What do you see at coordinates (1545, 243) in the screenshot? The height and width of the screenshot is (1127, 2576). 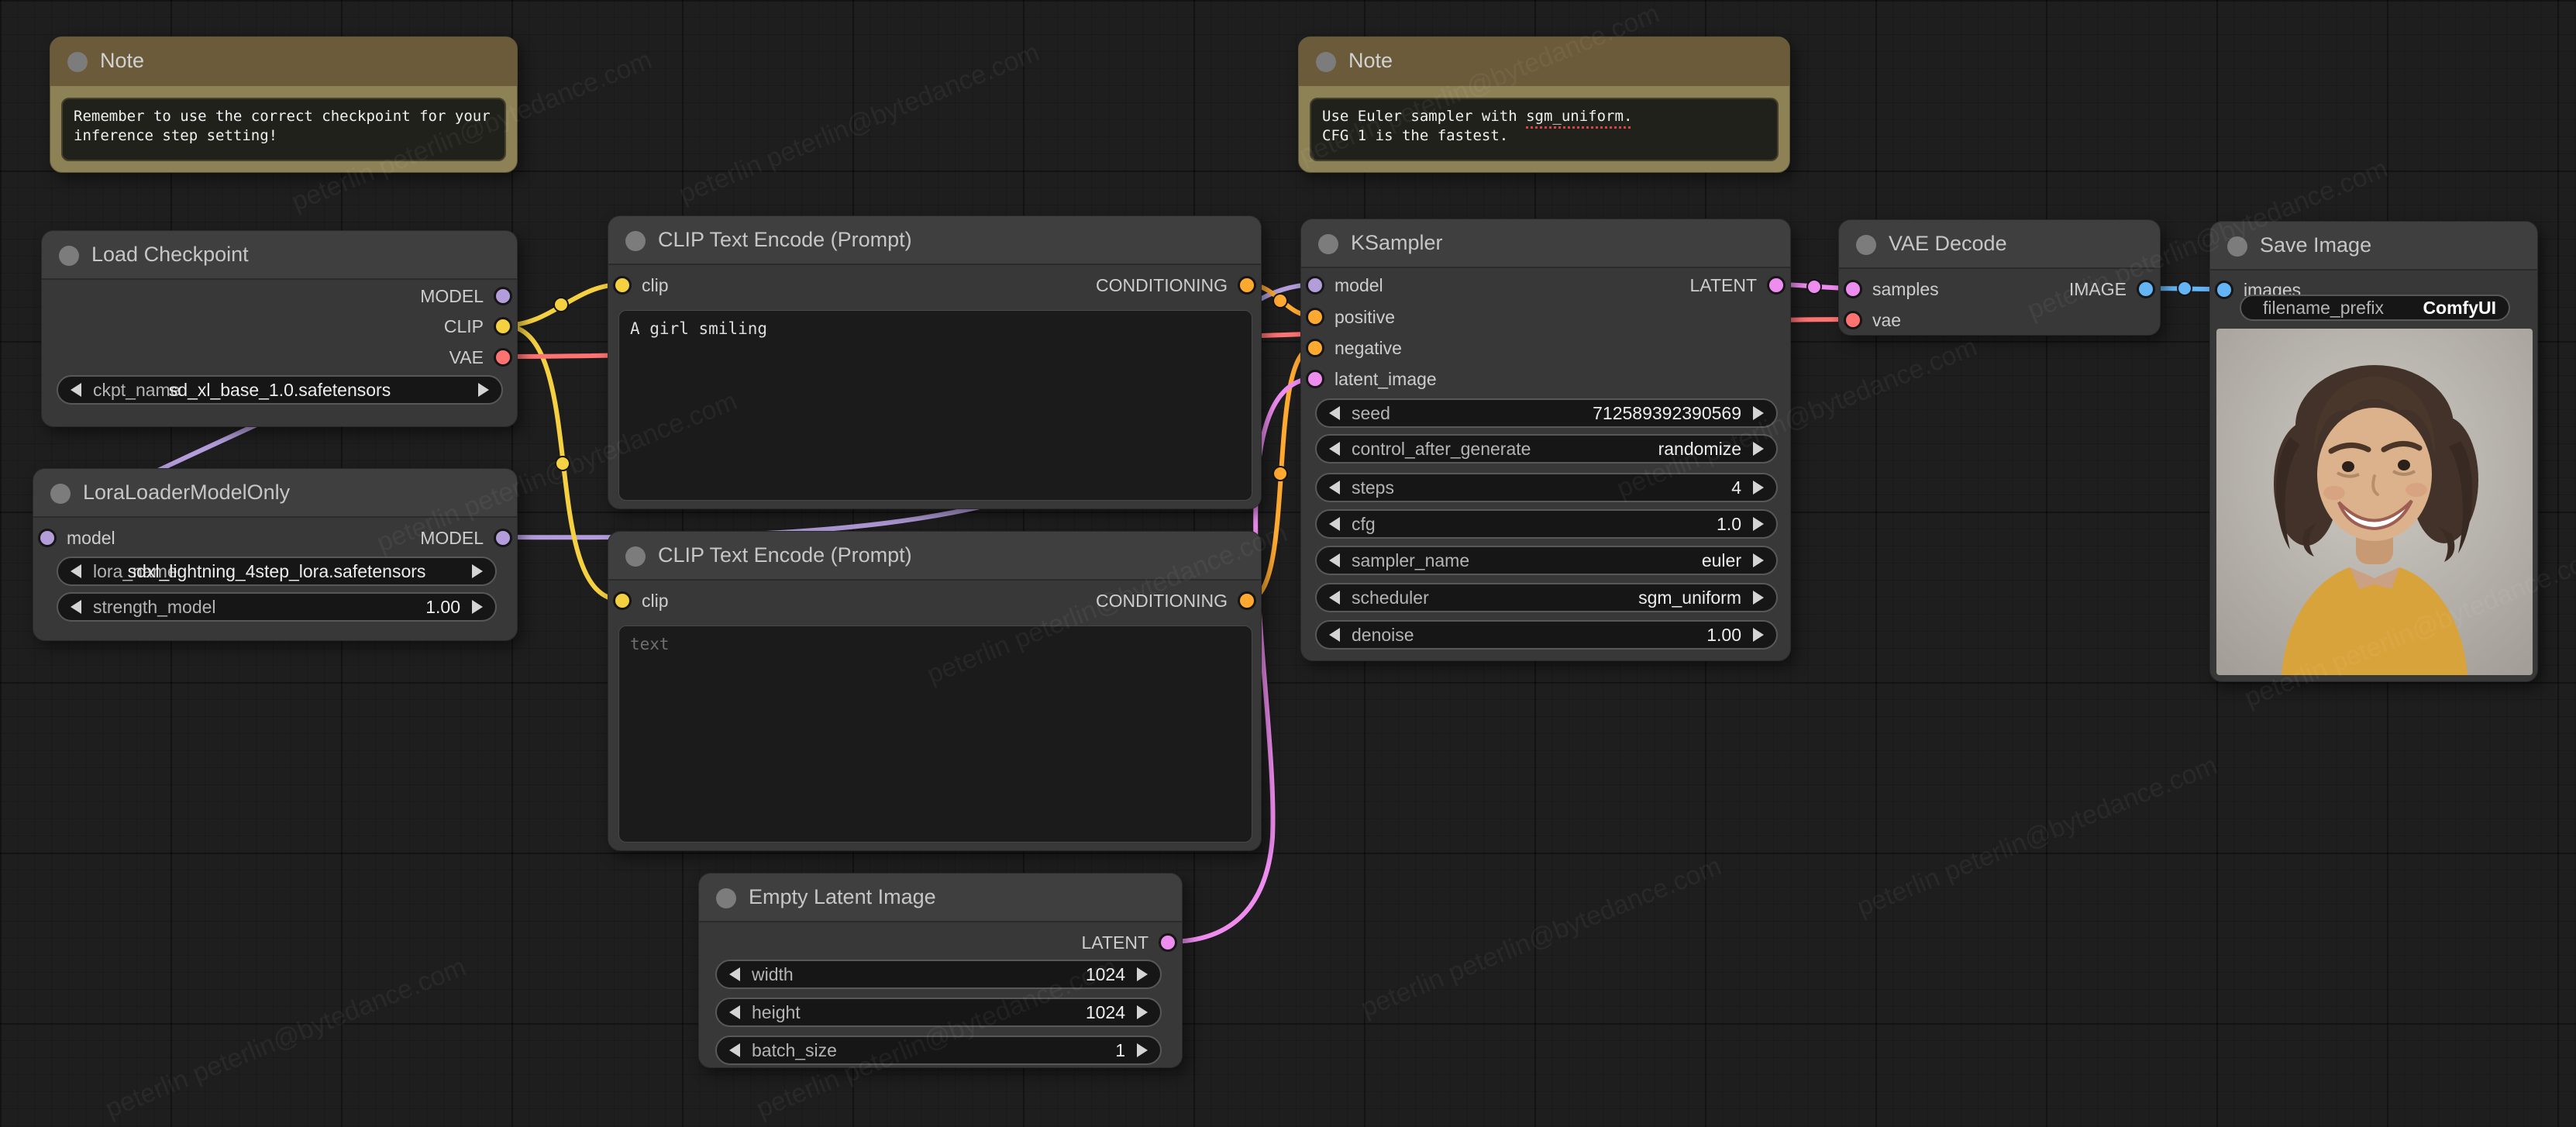 I see `node-title-bar: KSampler` at bounding box center [1545, 243].